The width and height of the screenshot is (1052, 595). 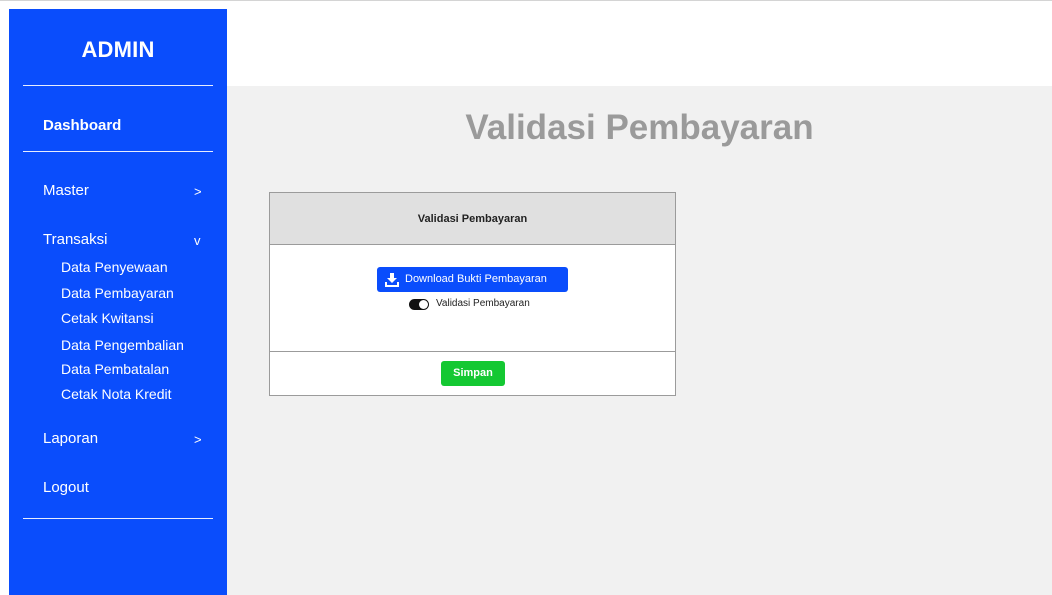 I want to click on sidebar-subitem-data-pembayaran: Data Pembayaran, so click(x=117, y=293).